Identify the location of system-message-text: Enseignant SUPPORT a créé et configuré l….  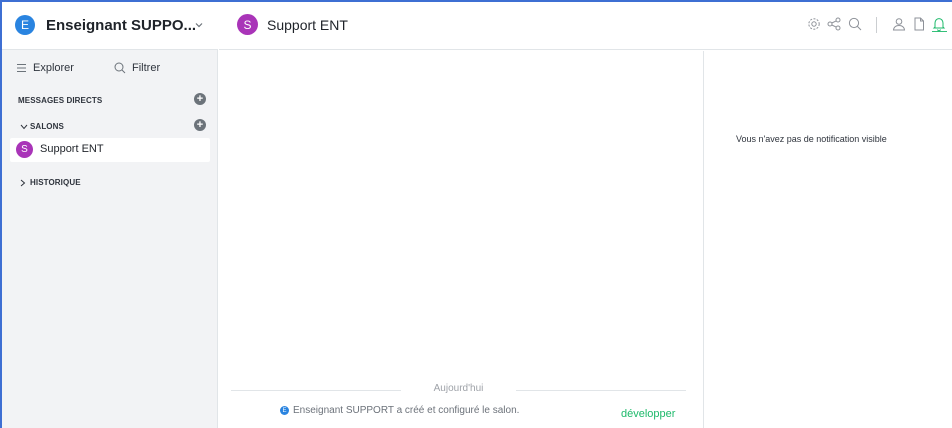
(406, 410).